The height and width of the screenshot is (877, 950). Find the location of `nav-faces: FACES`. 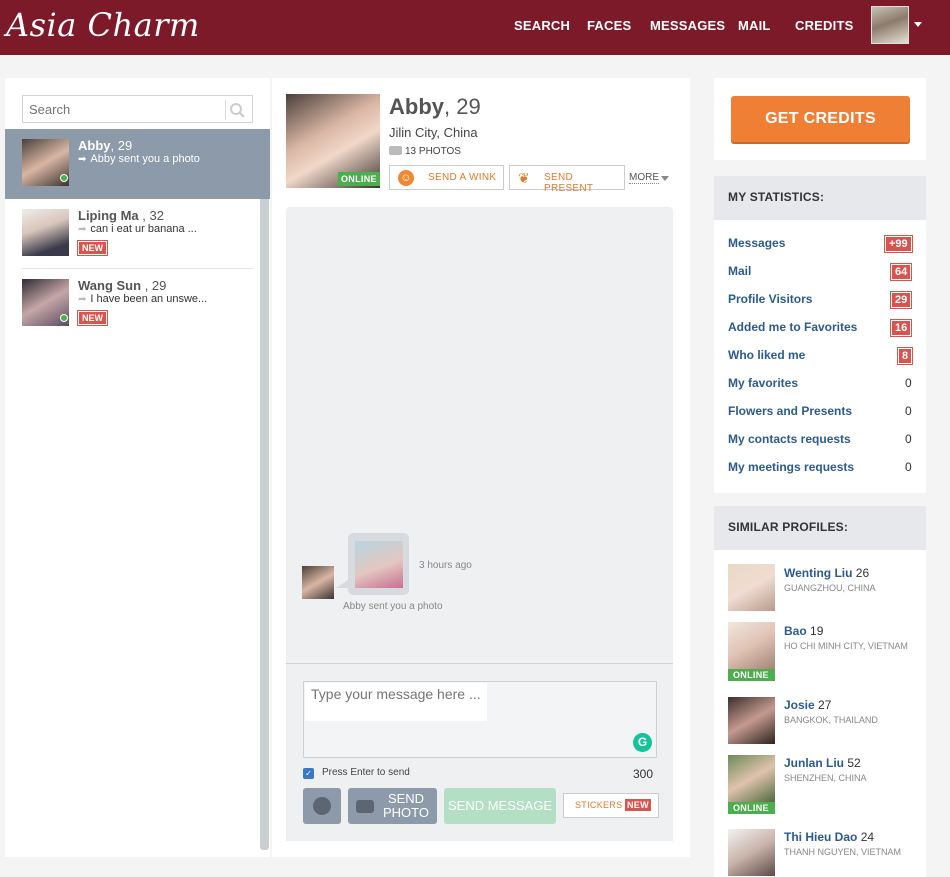

nav-faces: FACES is located at coordinates (609, 25).